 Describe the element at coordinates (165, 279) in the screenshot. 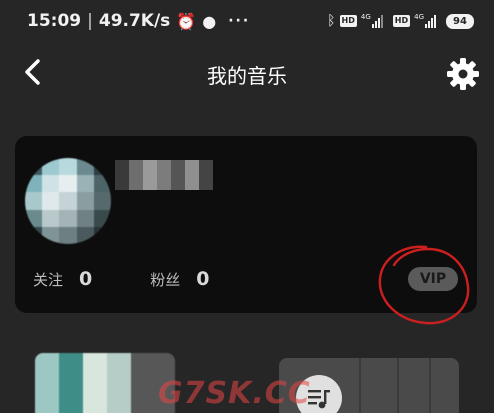

I see `followers-label: 粉丝` at that location.